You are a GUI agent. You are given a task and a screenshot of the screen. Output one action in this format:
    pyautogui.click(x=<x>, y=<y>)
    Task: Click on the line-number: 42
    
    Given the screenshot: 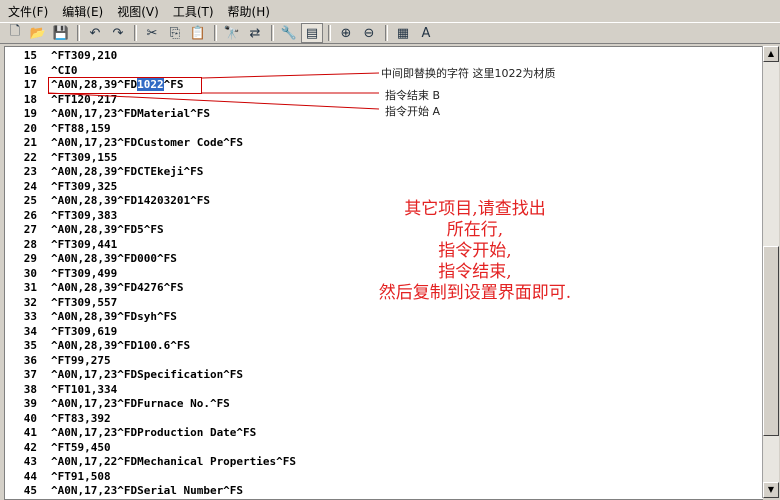 What is the action you would take?
    pyautogui.click(x=30, y=447)
    